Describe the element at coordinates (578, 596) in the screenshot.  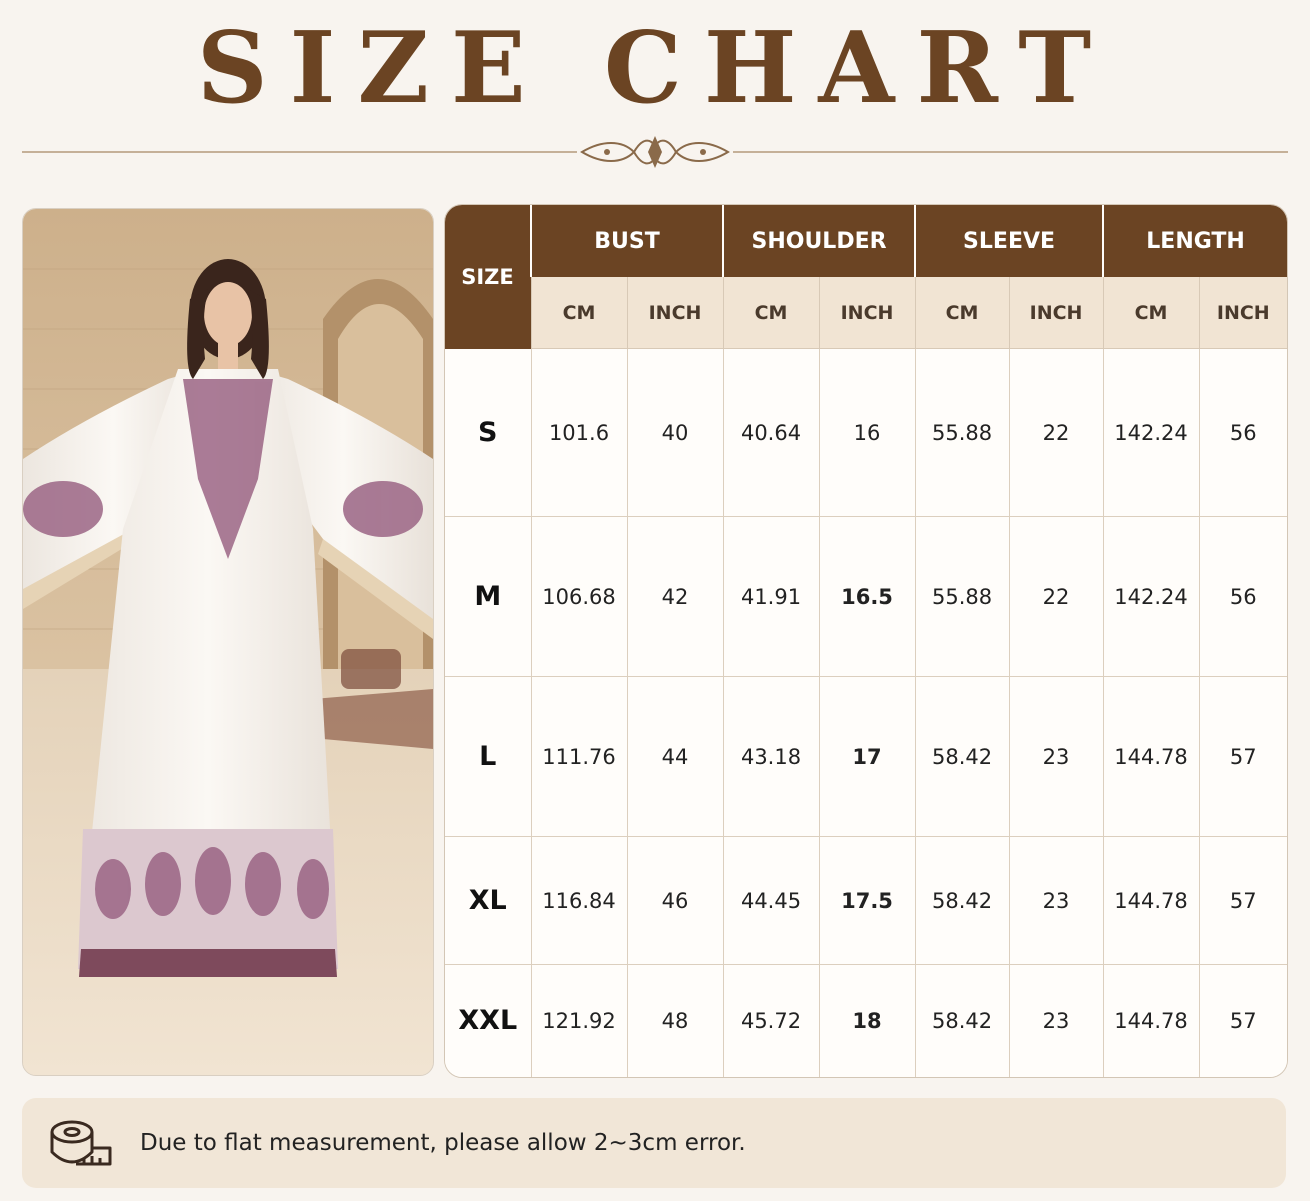
I see `table-cell: 106.68` at that location.